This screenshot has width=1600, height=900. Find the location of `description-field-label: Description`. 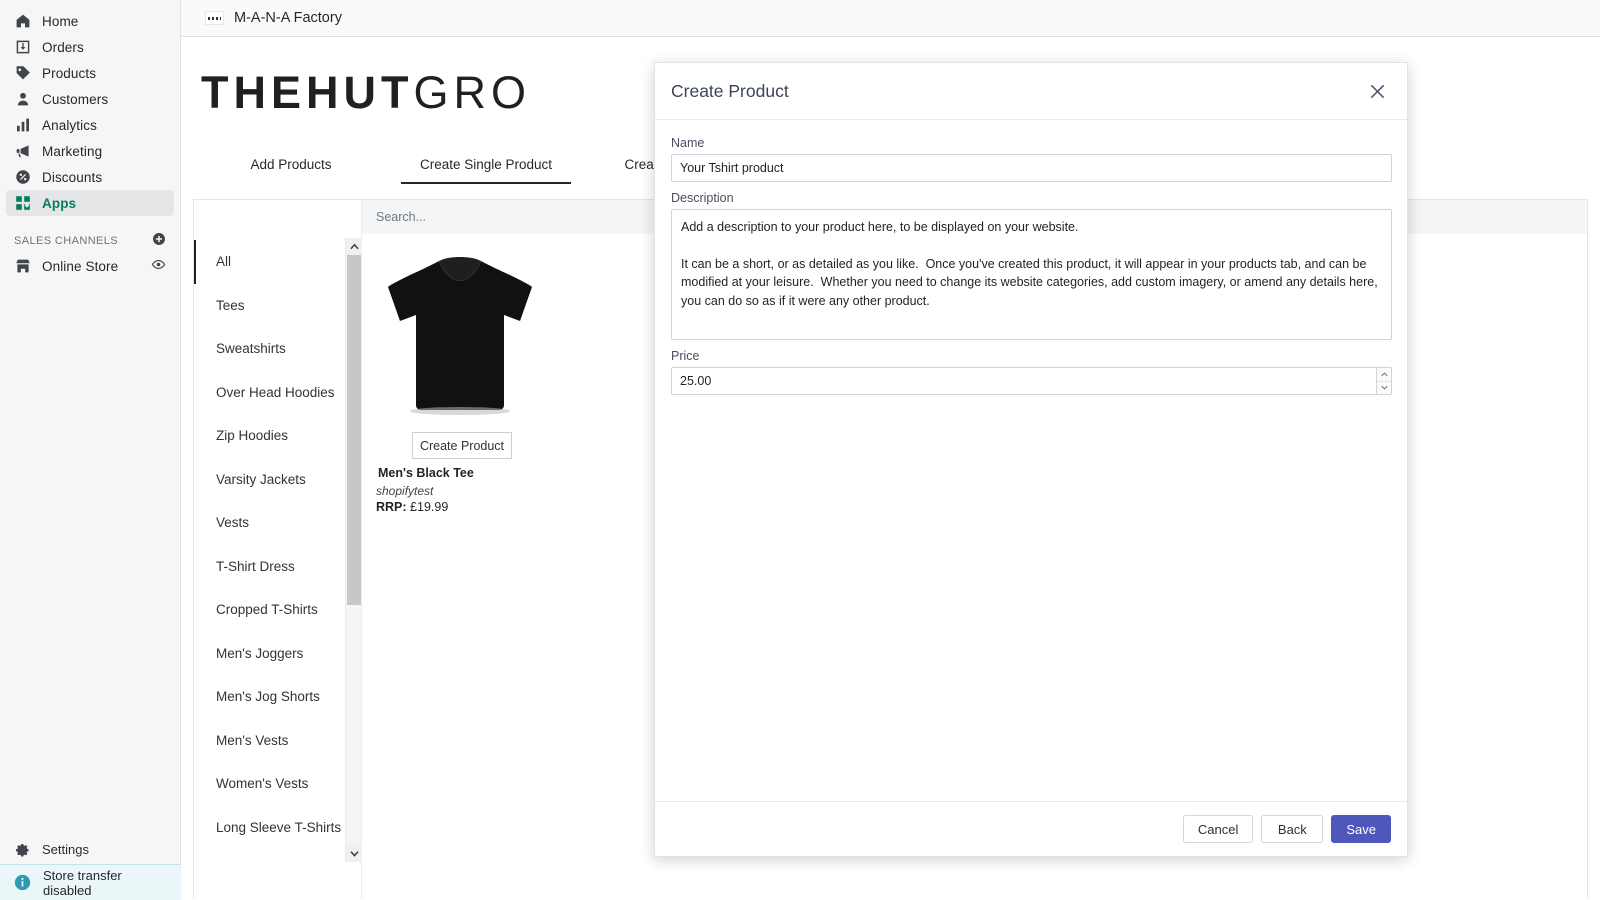

description-field-label: Description is located at coordinates (702, 198).